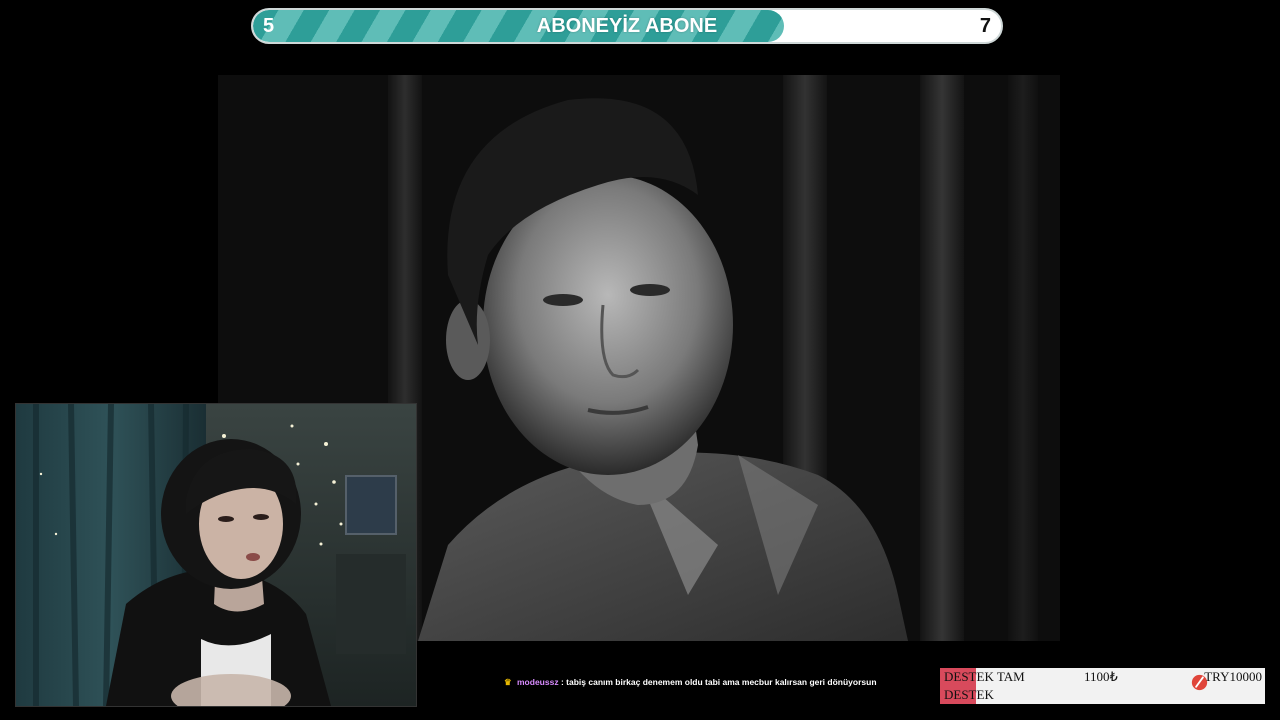  I want to click on goal-target-count: 7, so click(985, 26).